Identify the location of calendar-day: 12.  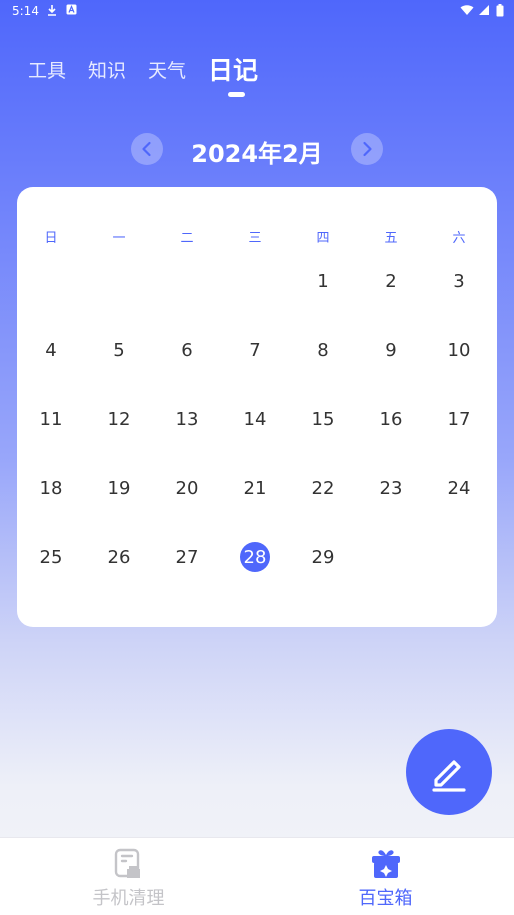
(119, 419).